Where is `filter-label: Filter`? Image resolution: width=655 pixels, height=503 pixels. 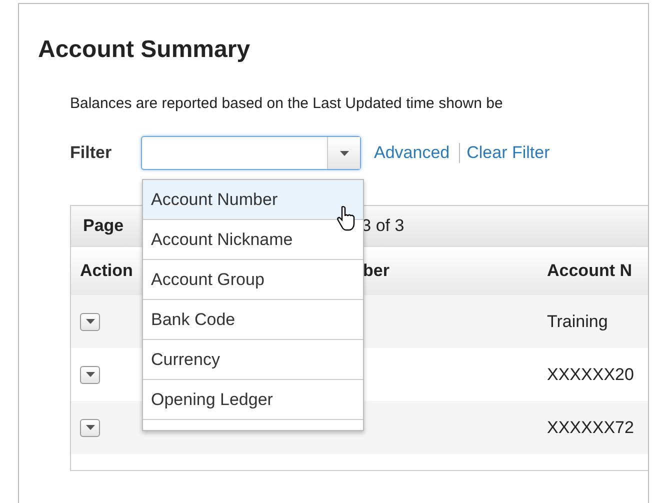
filter-label: Filter is located at coordinates (91, 153).